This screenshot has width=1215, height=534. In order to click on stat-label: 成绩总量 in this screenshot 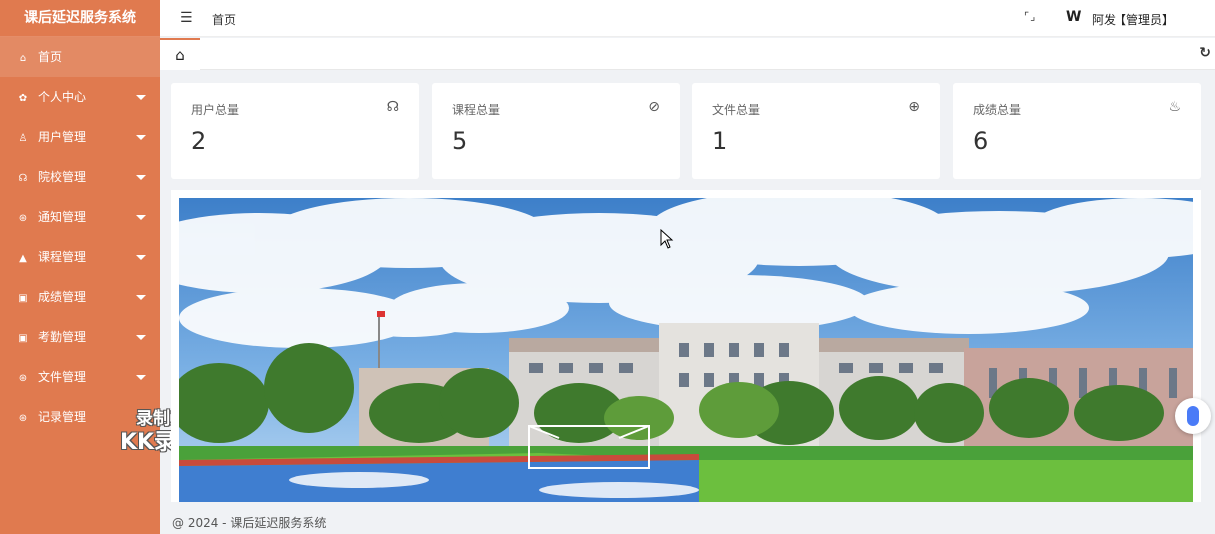, I will do `click(997, 110)`.